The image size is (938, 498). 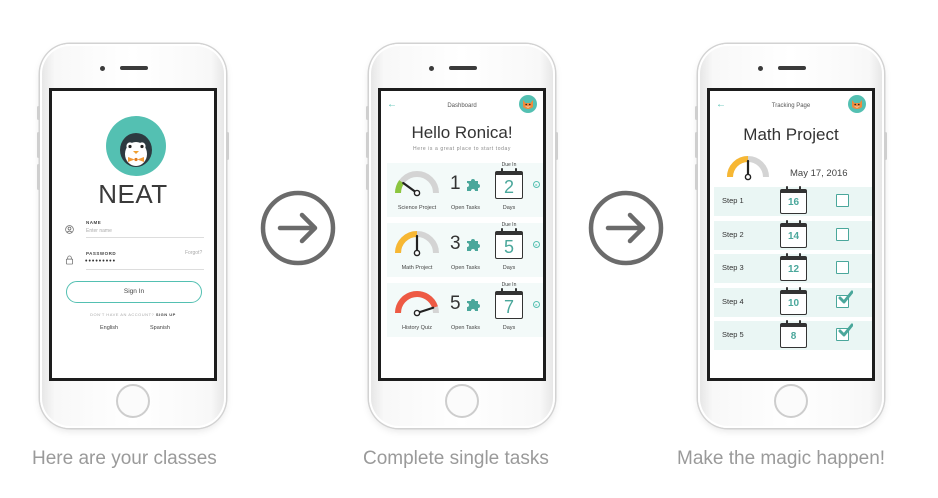 I want to click on step-day: 10, so click(x=793, y=303).